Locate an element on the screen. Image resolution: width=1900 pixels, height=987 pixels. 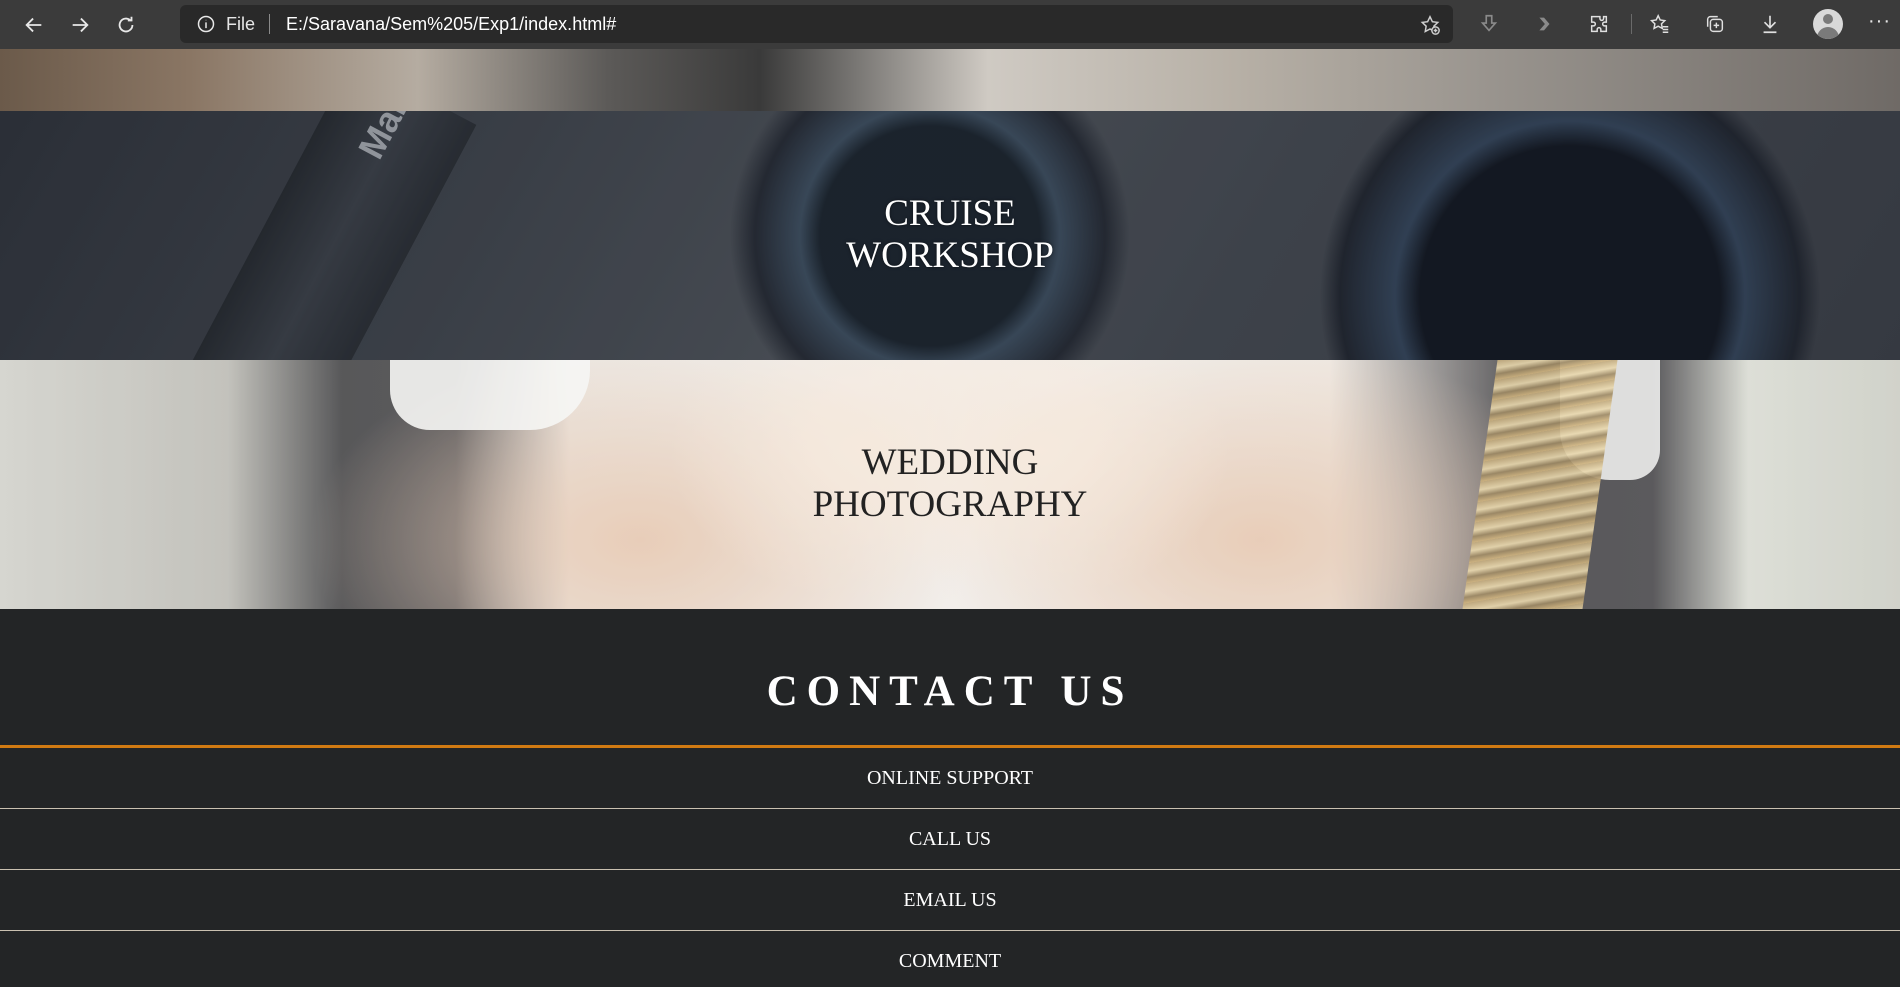
forward-icon is located at coordinates (80, 24).